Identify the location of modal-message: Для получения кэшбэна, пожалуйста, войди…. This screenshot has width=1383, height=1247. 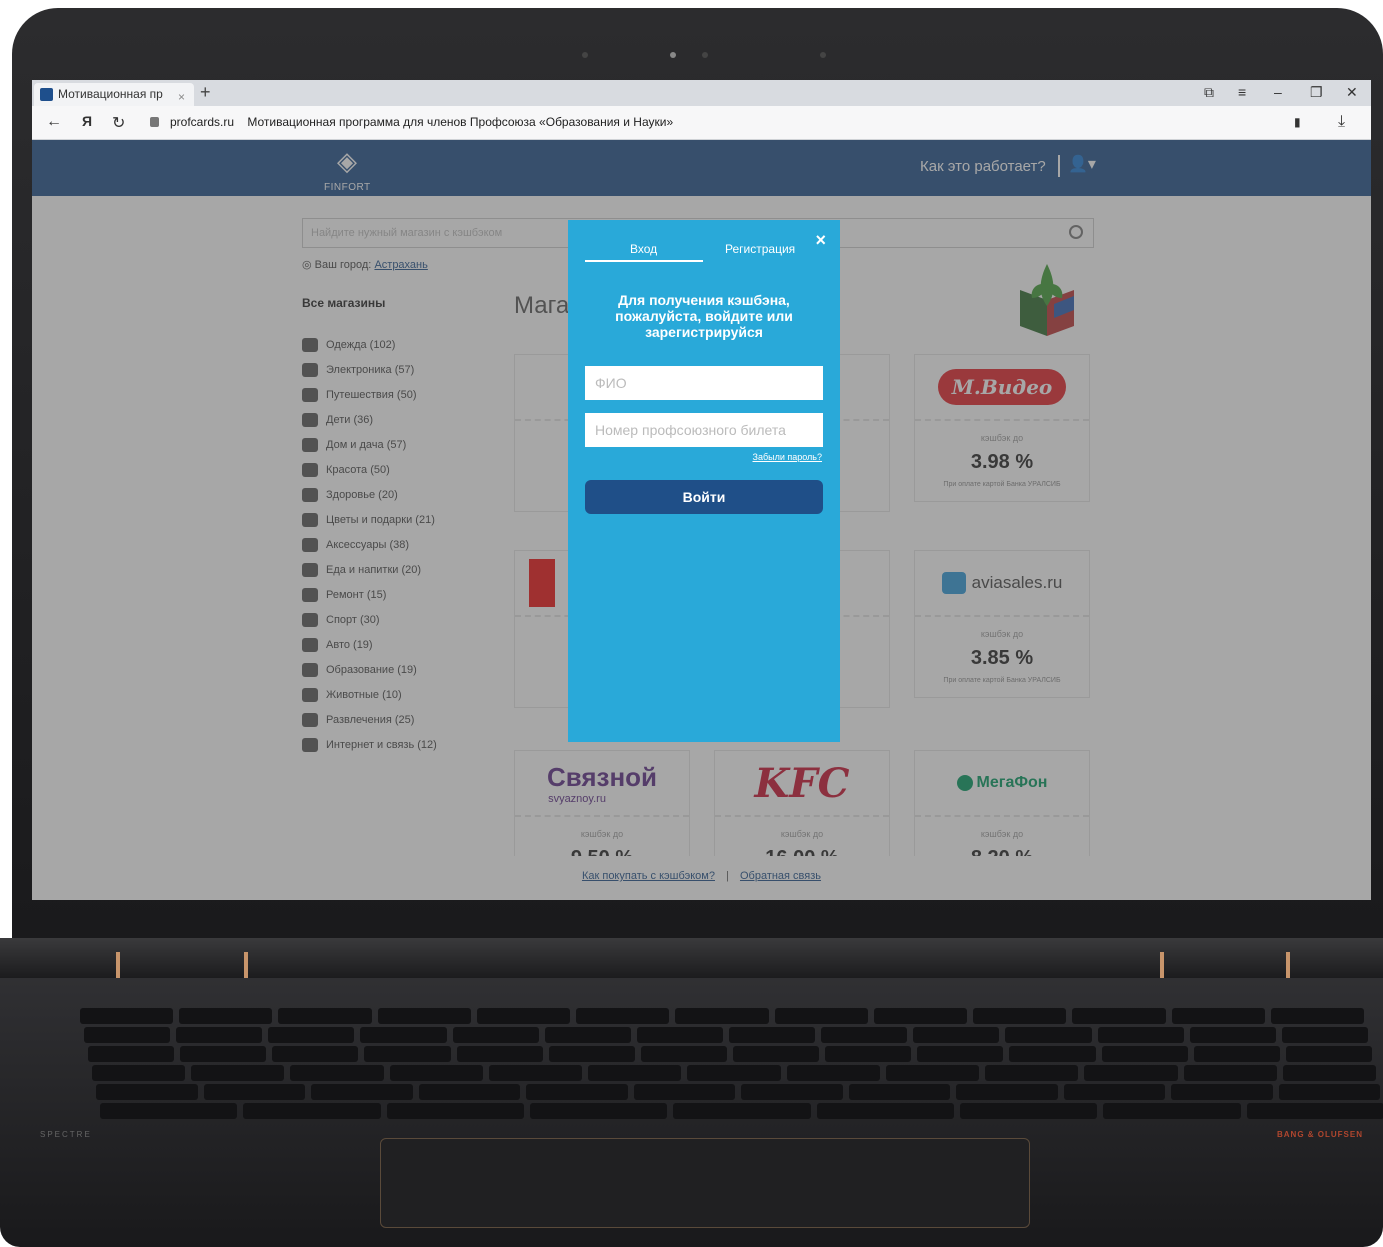
(704, 316).